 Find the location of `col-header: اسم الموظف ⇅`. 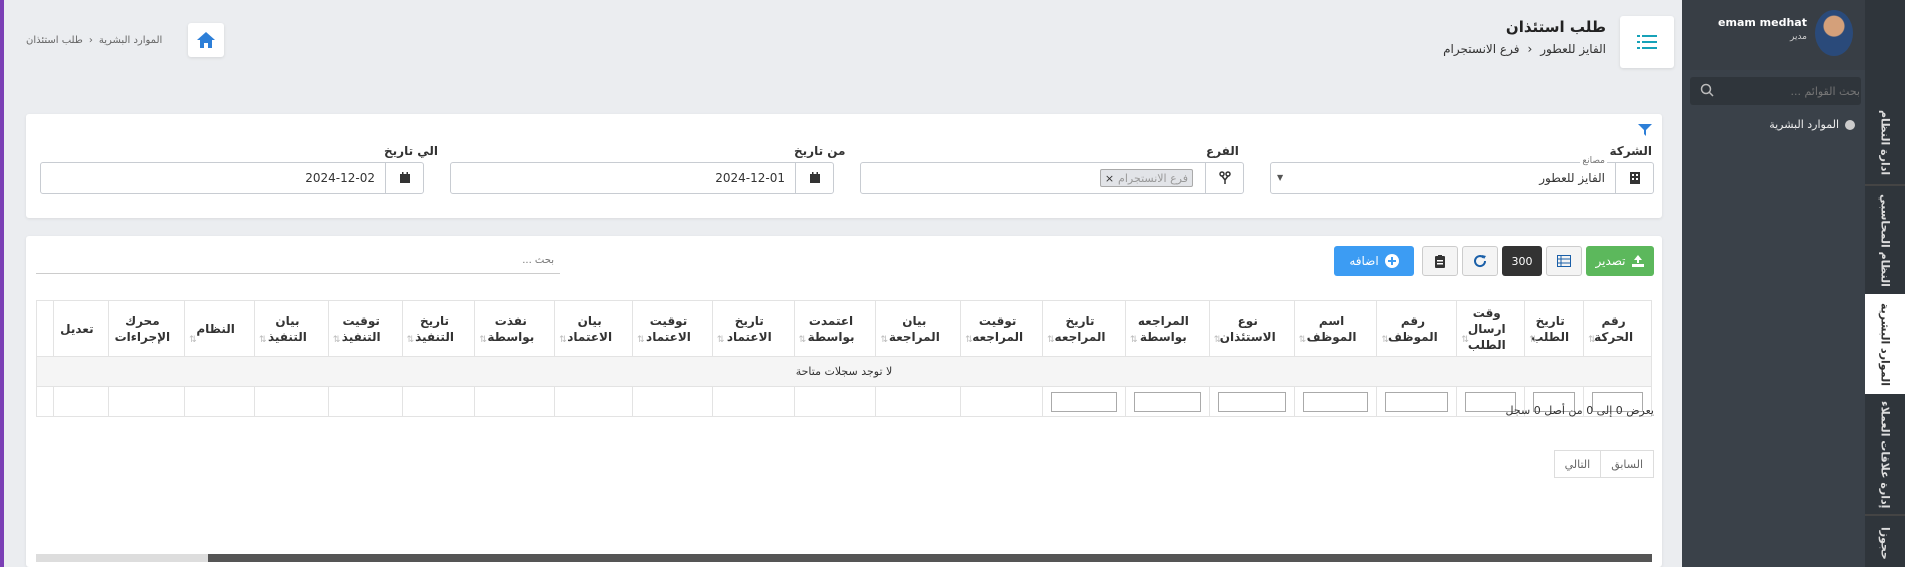

col-header: اسم الموظف ⇅ is located at coordinates (1335, 328).